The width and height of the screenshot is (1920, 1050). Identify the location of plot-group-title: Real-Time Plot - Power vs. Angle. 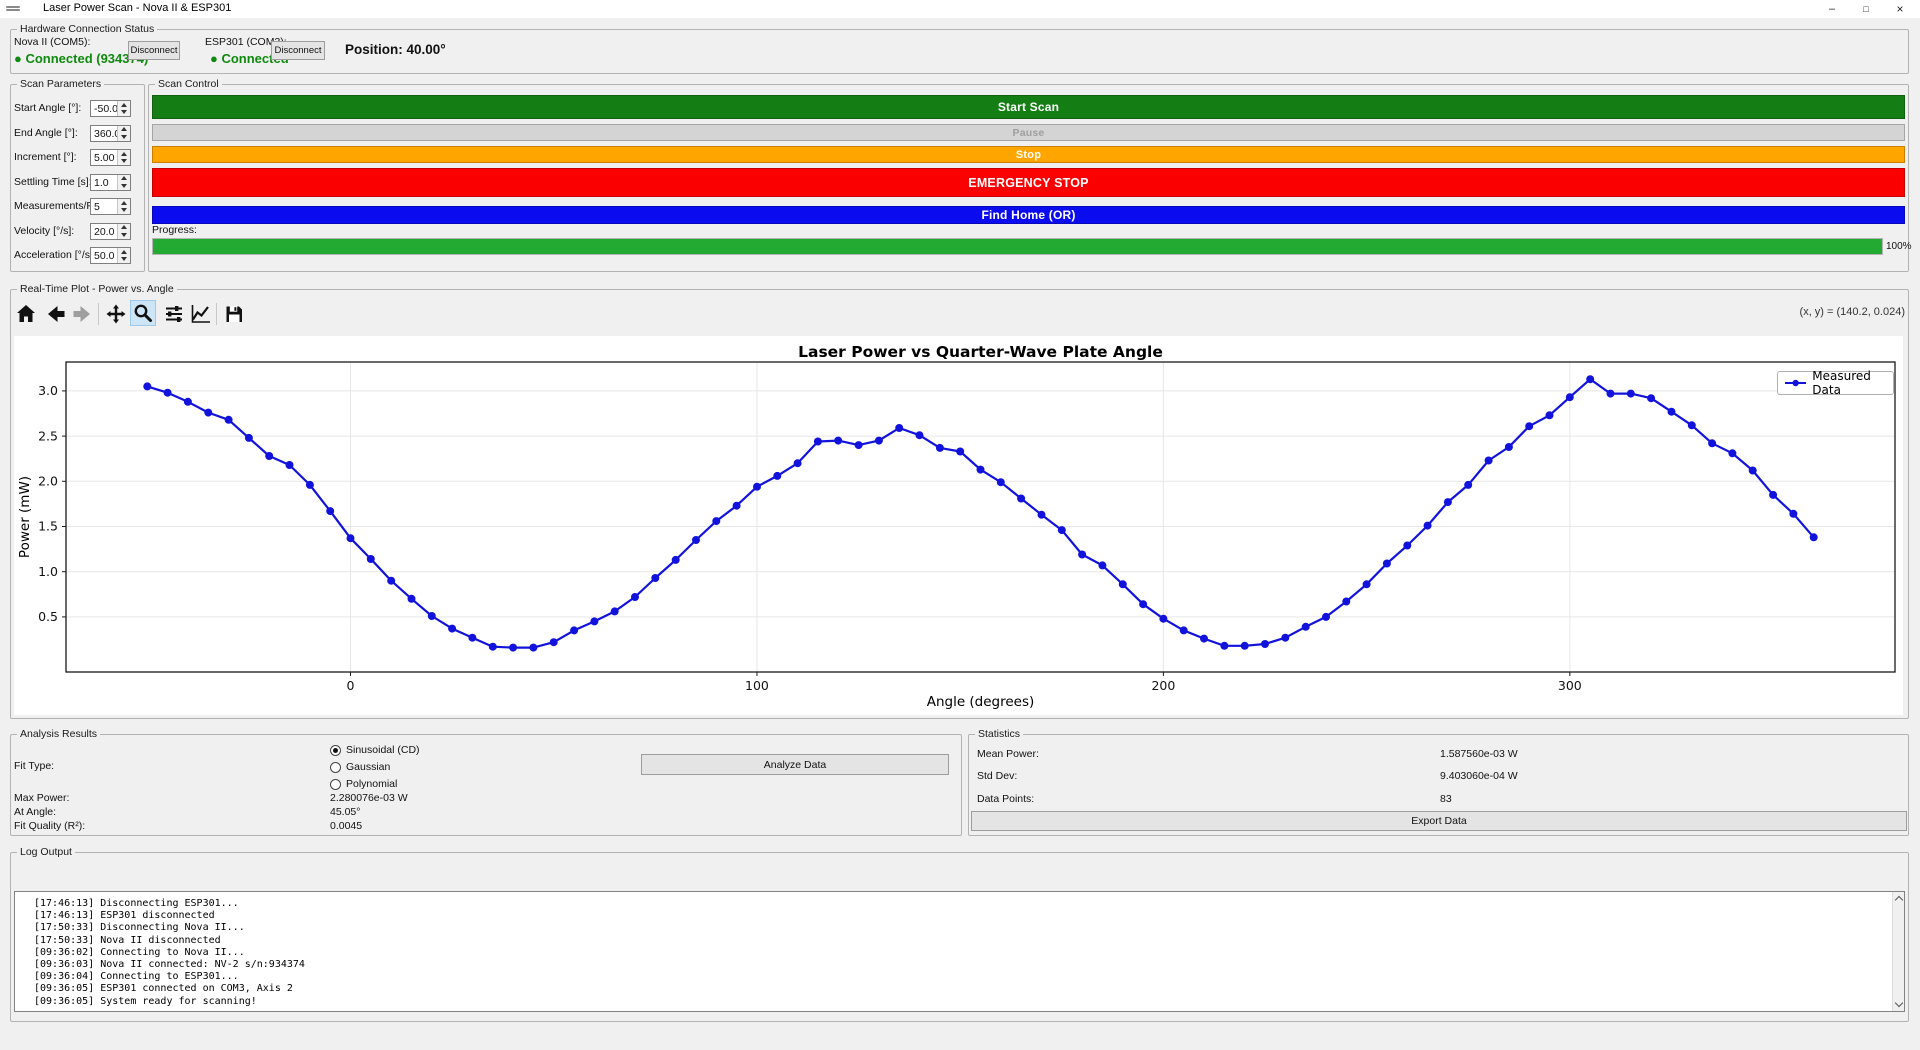
(97, 289).